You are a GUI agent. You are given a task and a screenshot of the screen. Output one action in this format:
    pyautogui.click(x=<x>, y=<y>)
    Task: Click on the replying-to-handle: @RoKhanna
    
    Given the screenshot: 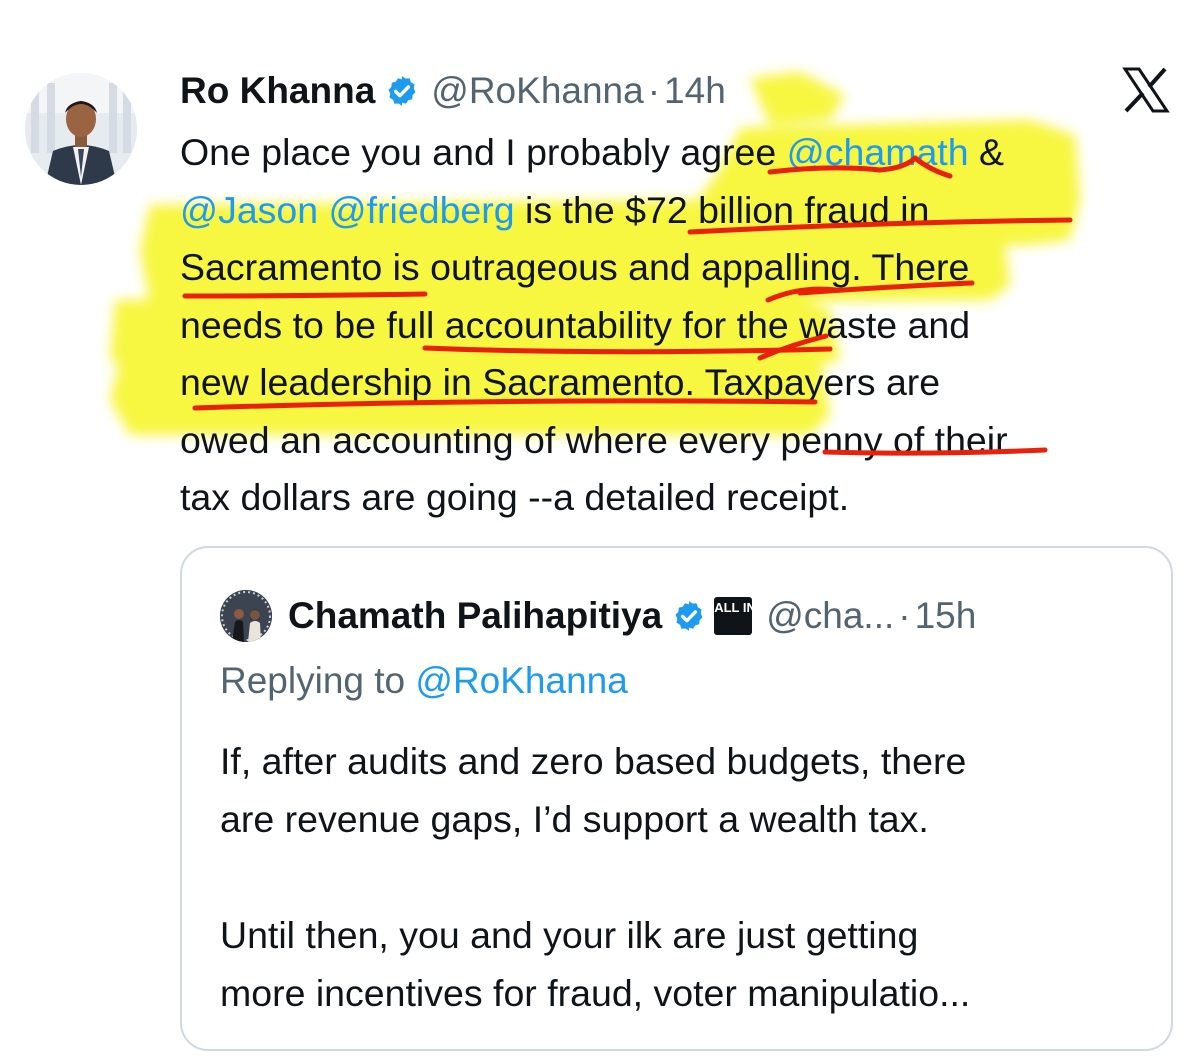 What is the action you would take?
    pyautogui.click(x=521, y=680)
    